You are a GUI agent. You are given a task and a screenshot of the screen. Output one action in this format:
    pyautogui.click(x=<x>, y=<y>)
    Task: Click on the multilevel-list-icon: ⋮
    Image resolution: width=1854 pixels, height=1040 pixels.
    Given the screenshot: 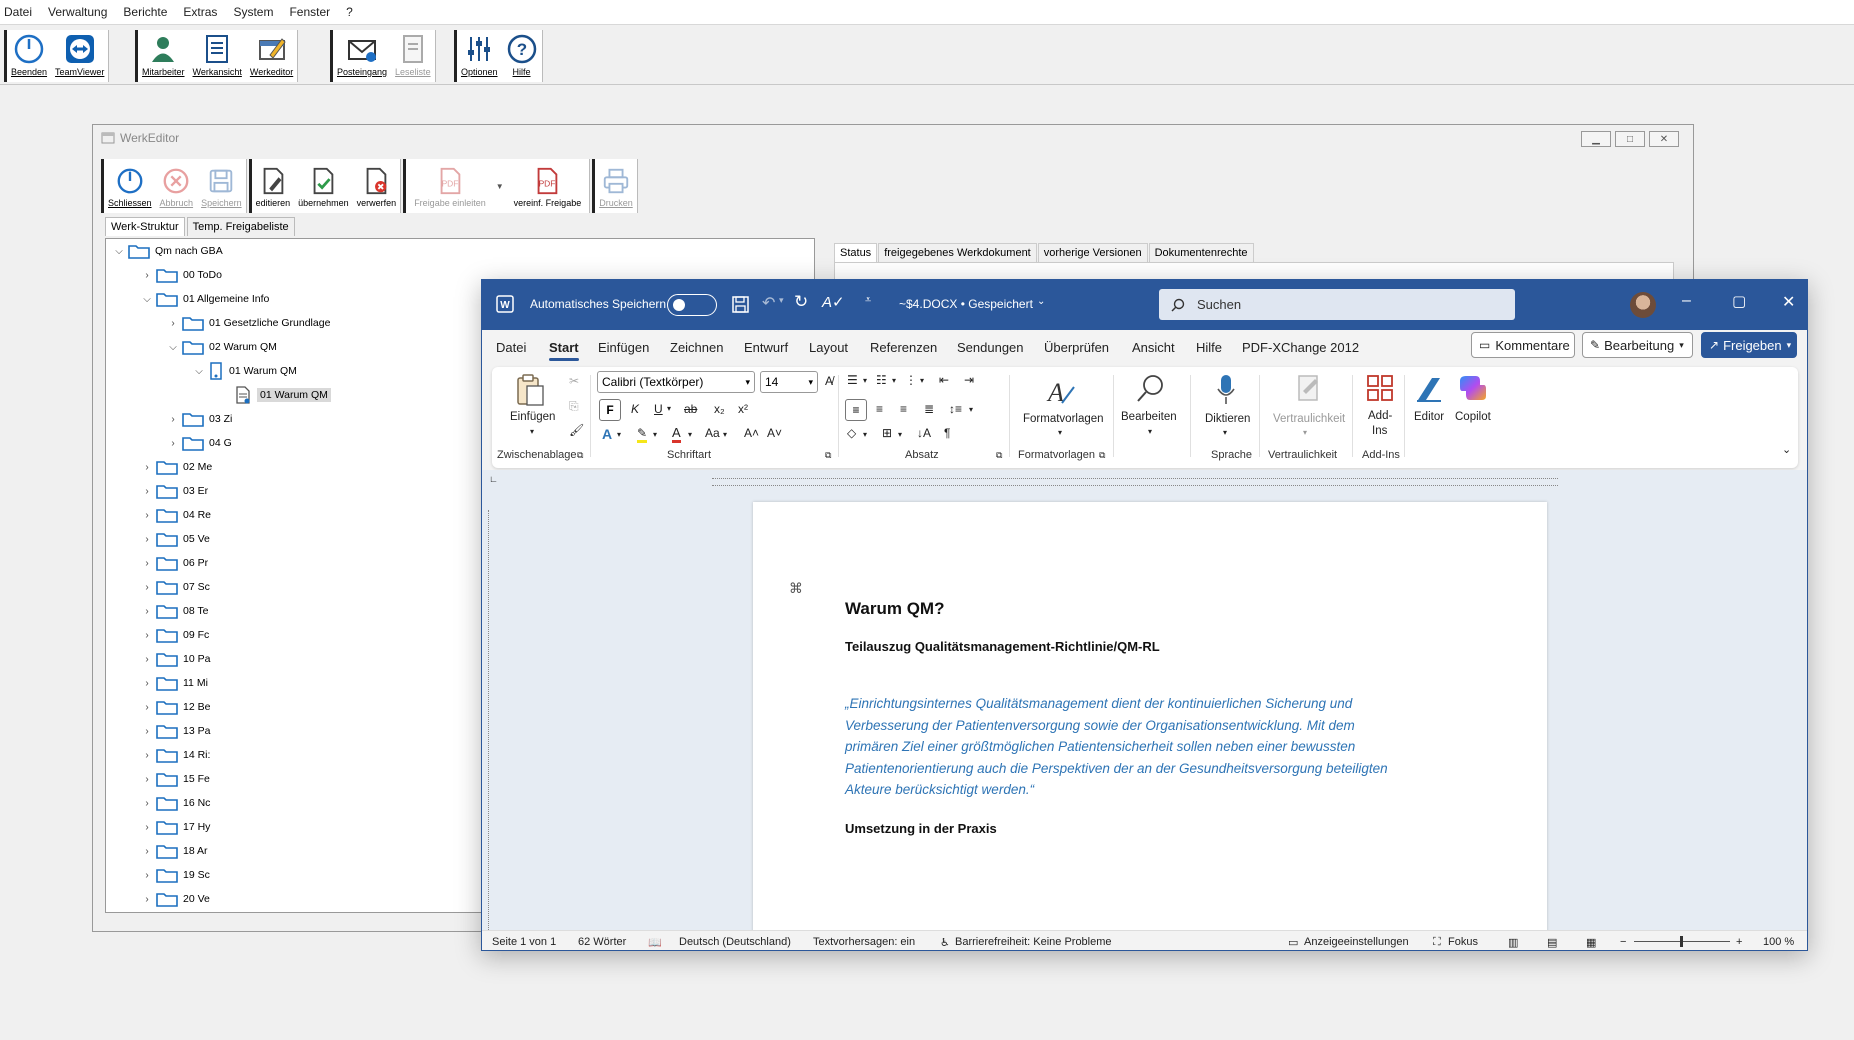 What is the action you would take?
    pyautogui.click(x=911, y=380)
    